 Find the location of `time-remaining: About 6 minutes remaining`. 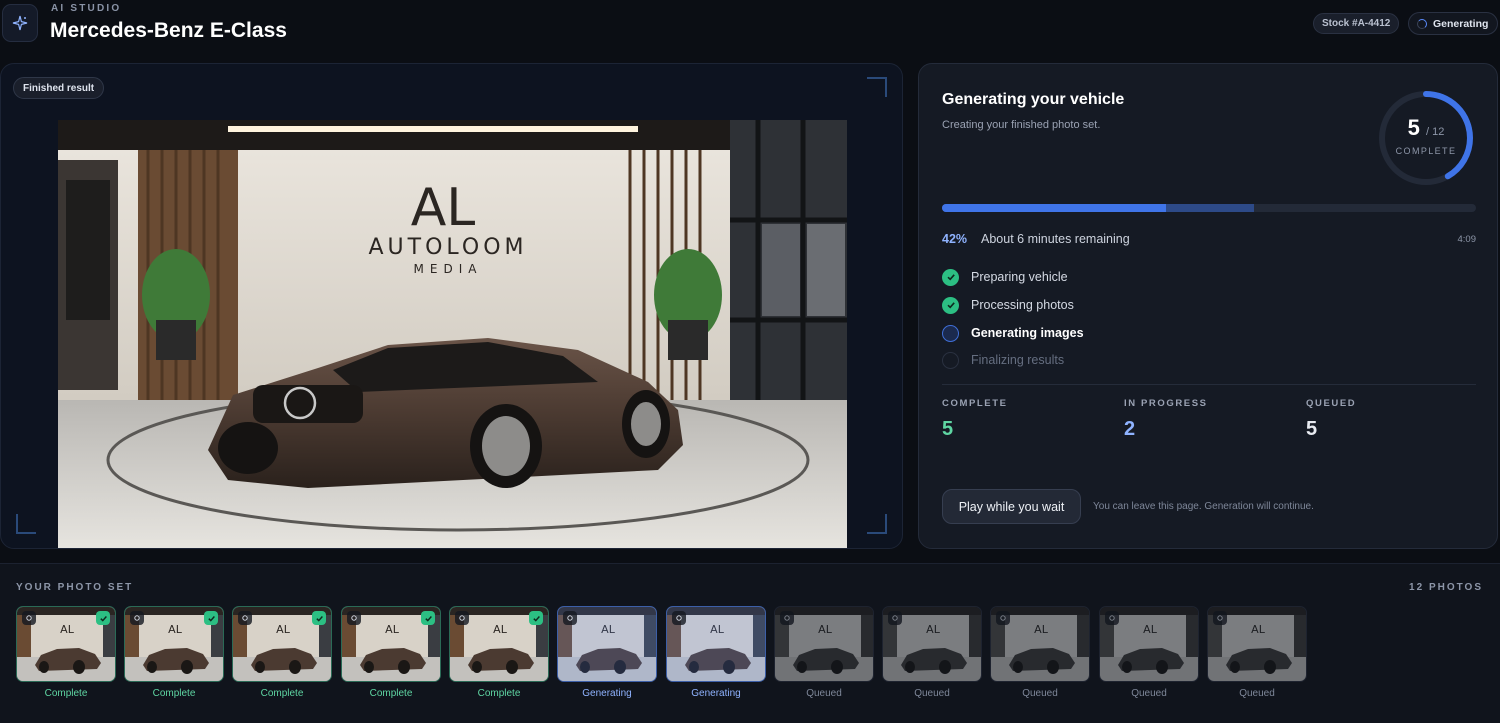

time-remaining: About 6 minutes remaining is located at coordinates (1055, 239).